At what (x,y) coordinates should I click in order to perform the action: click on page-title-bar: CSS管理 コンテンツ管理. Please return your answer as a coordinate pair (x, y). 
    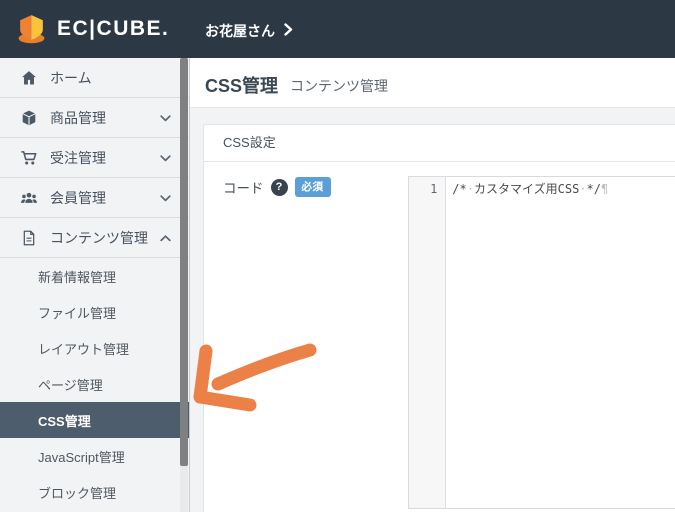
    Looking at the image, I should click on (432, 83).